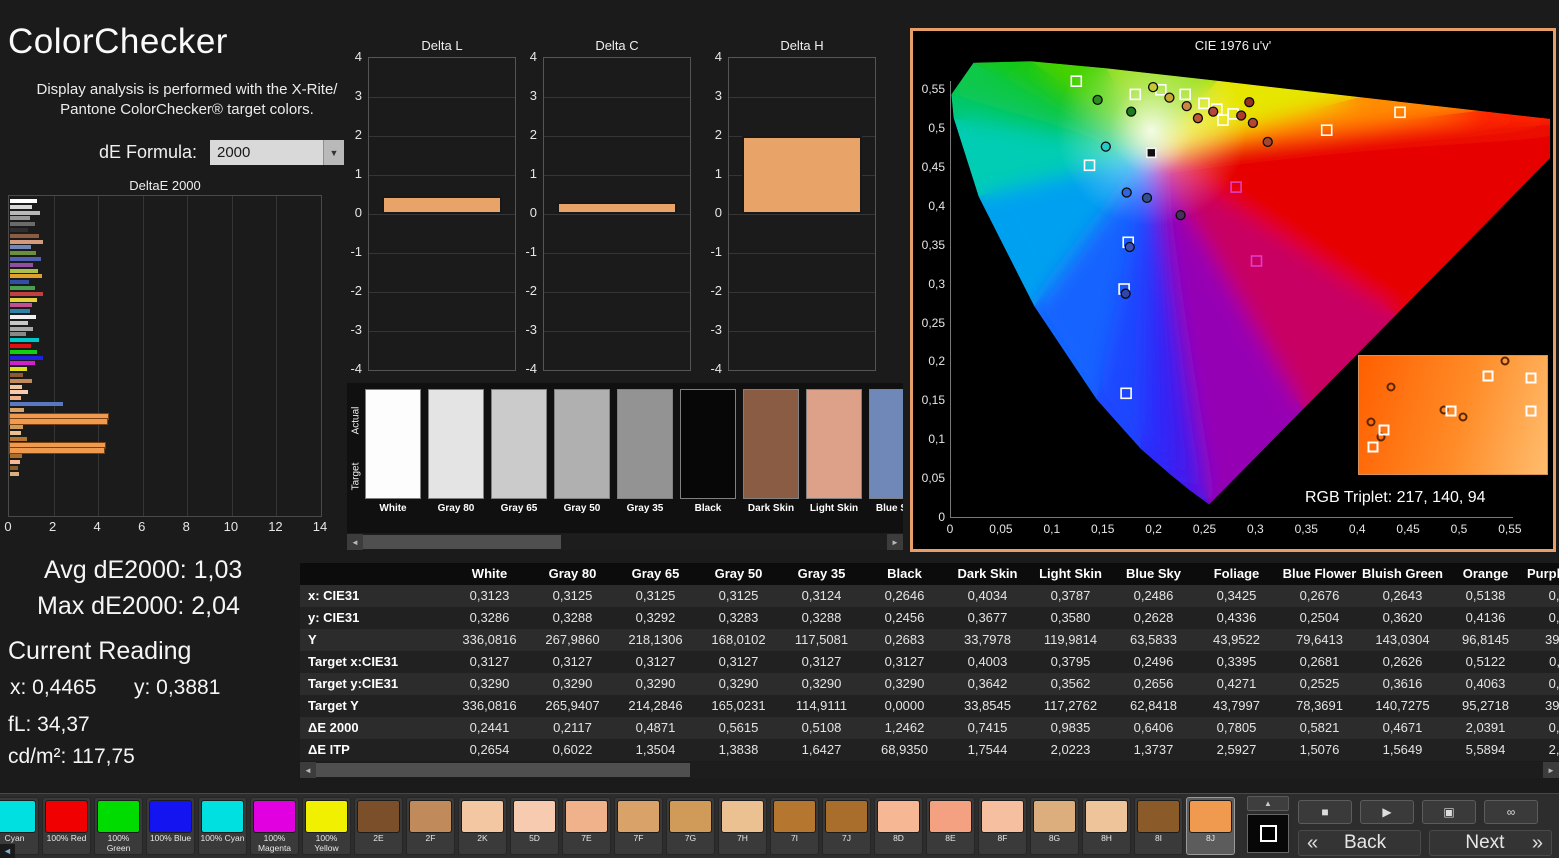 This screenshot has width=1559, height=858. What do you see at coordinates (489, 617) in the screenshot?
I see `table-cell: 0,3286` at bounding box center [489, 617].